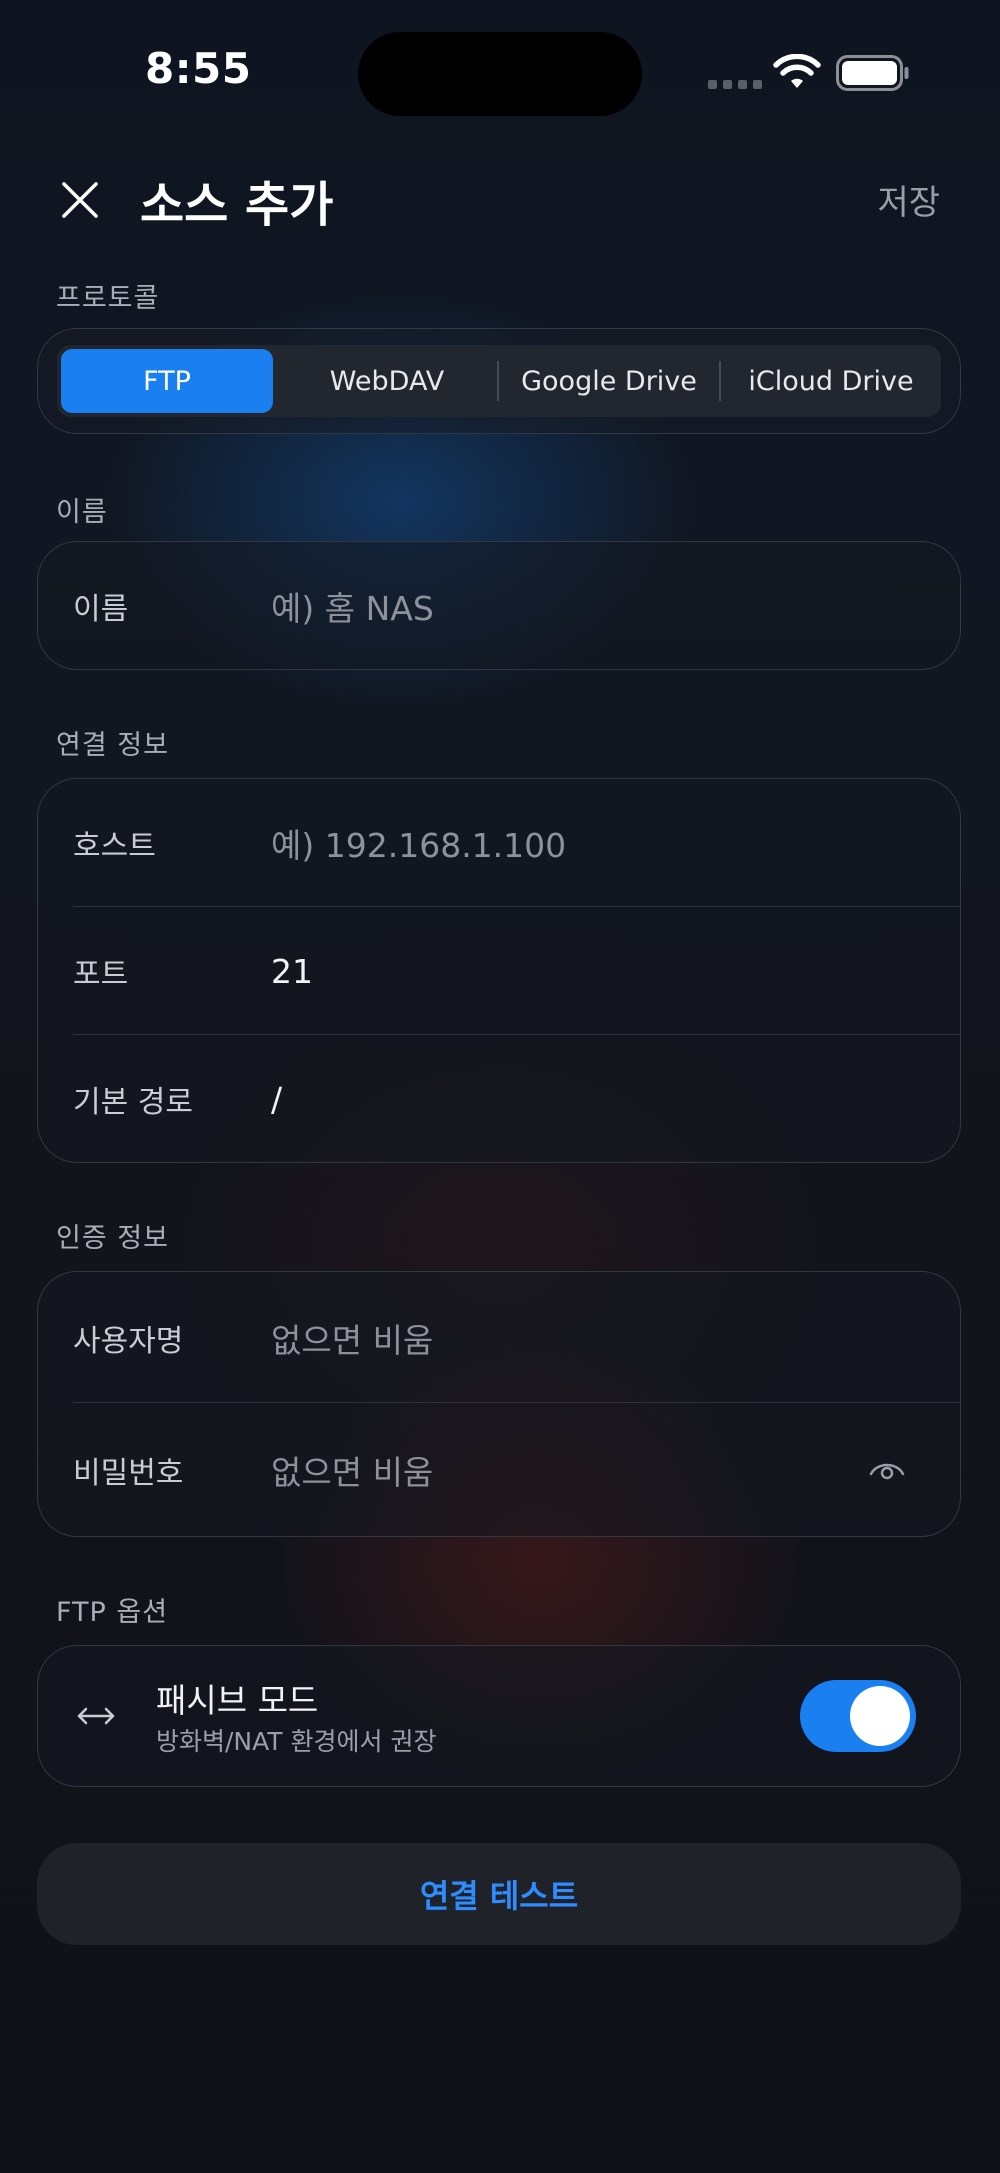 This screenshot has height=2173, width=1000. What do you see at coordinates (167, 381) in the screenshot?
I see `segment-ftp: FTP` at bounding box center [167, 381].